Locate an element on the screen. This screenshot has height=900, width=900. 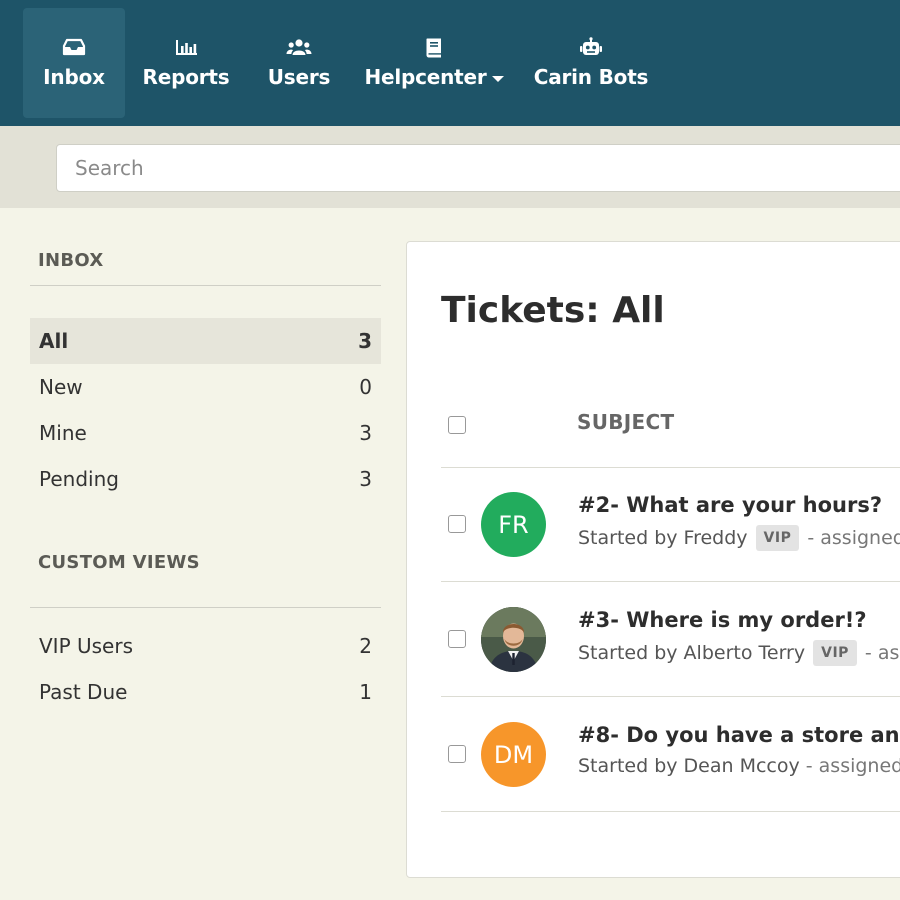
robot-icon is located at coordinates (591, 46).